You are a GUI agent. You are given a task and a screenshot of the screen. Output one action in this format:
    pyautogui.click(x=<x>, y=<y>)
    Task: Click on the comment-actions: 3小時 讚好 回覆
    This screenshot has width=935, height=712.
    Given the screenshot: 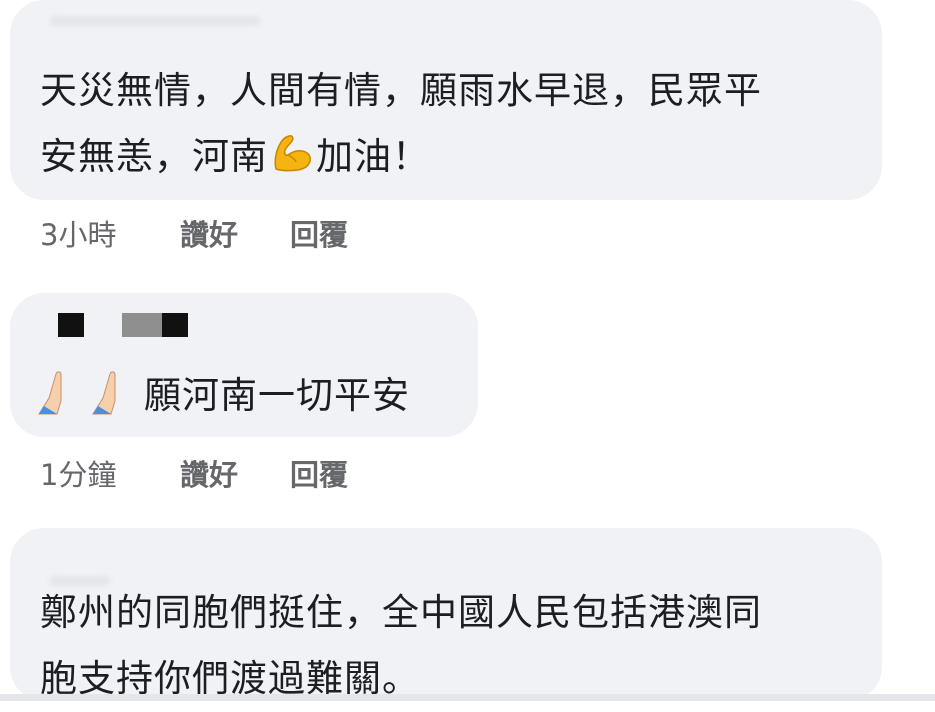 What is the action you would take?
    pyautogui.click(x=220, y=235)
    